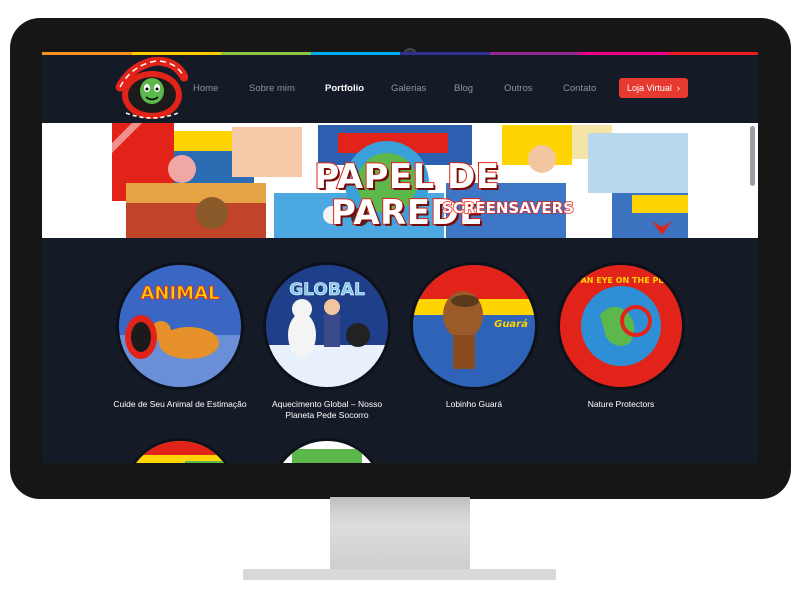  Describe the element at coordinates (649, 88) in the screenshot. I see `loja-virtual-label: Loja Virtual` at that location.